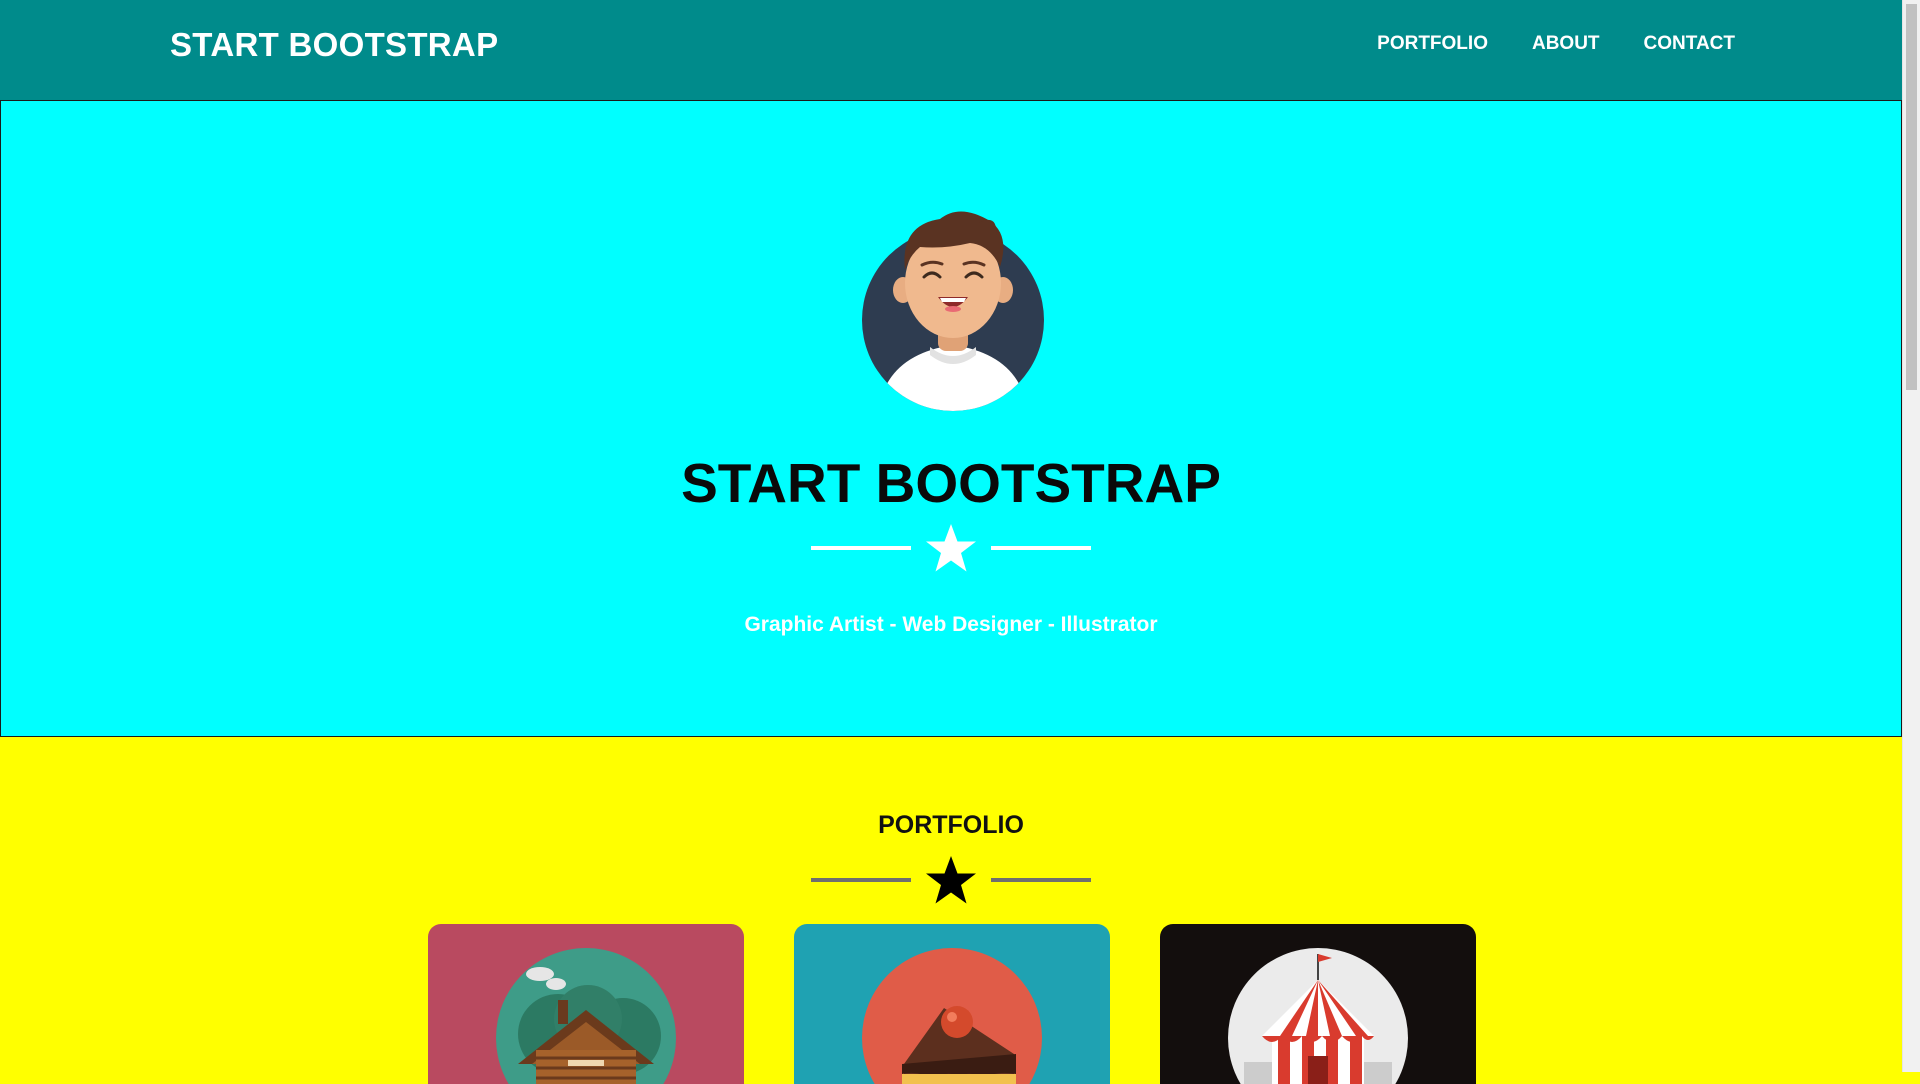 This screenshot has width=1920, height=1084. I want to click on portfolio-item-cake, so click(952, 1004).